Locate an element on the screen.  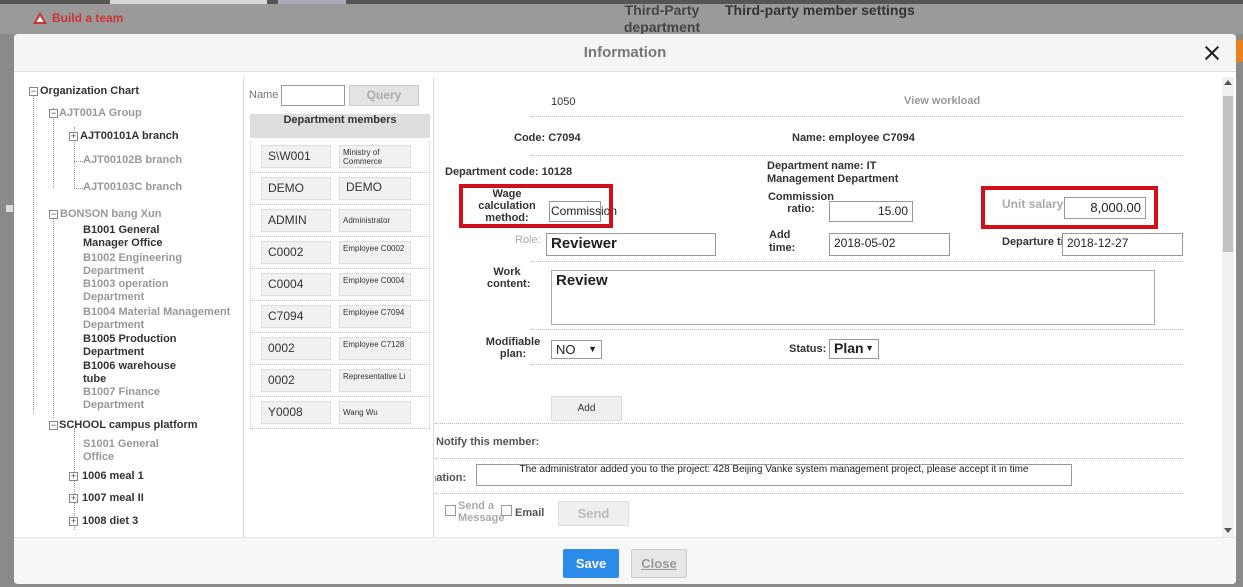
member-row: 0002 Representative Li is located at coordinates (340, 381).